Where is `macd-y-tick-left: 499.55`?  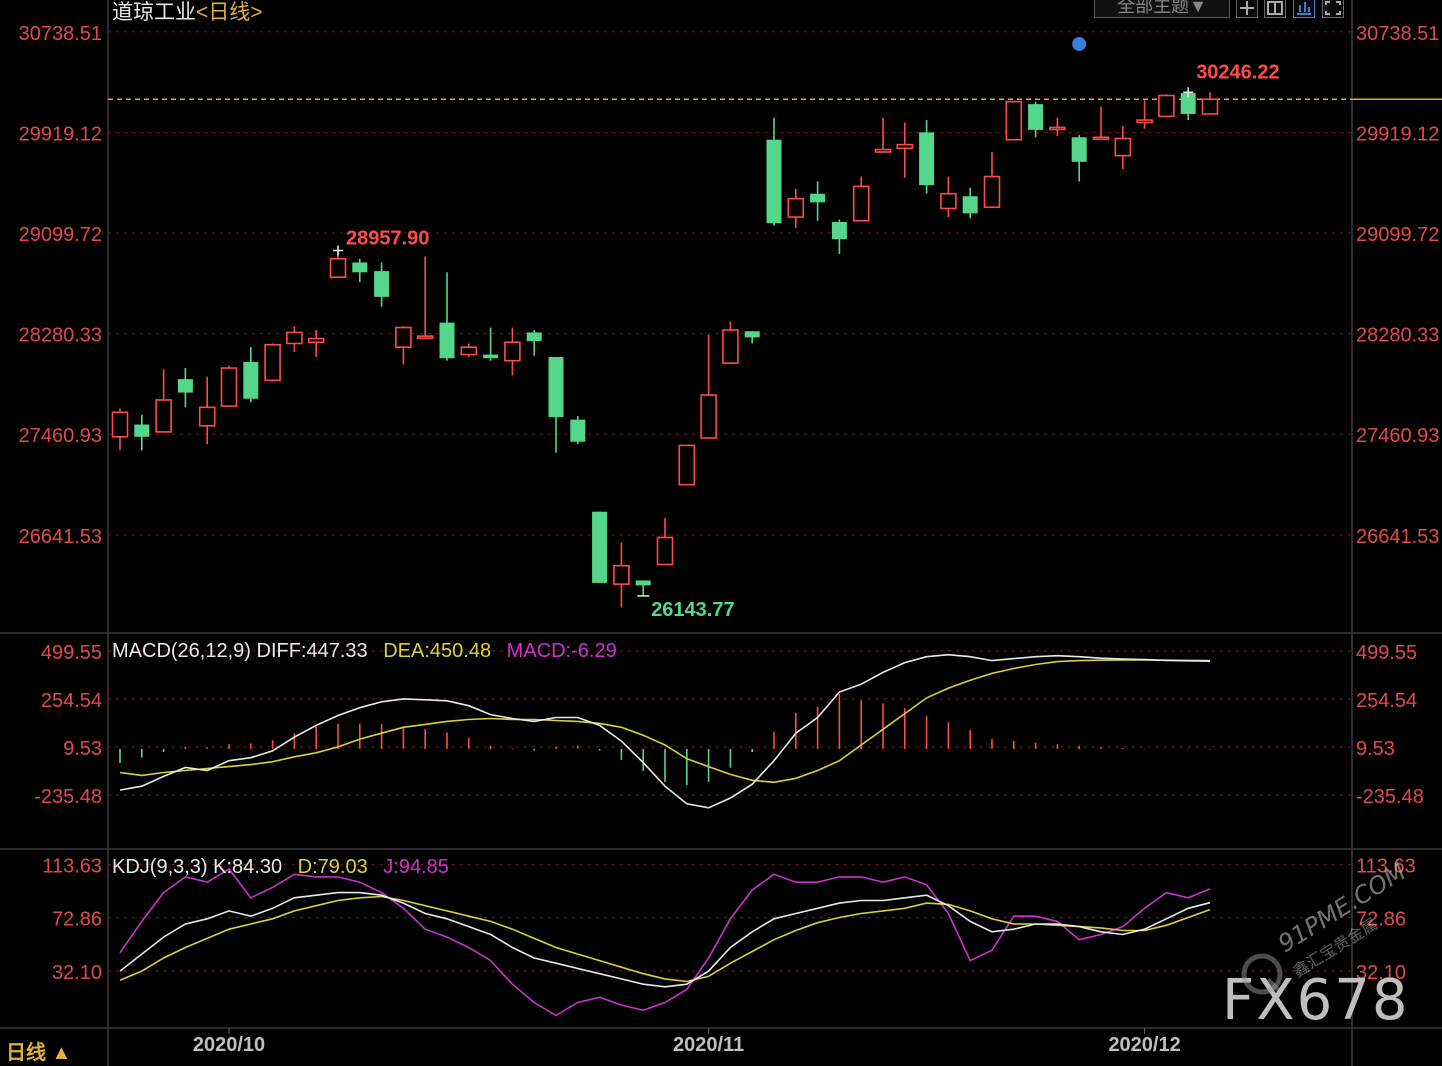 macd-y-tick-left: 499.55 is located at coordinates (71, 653).